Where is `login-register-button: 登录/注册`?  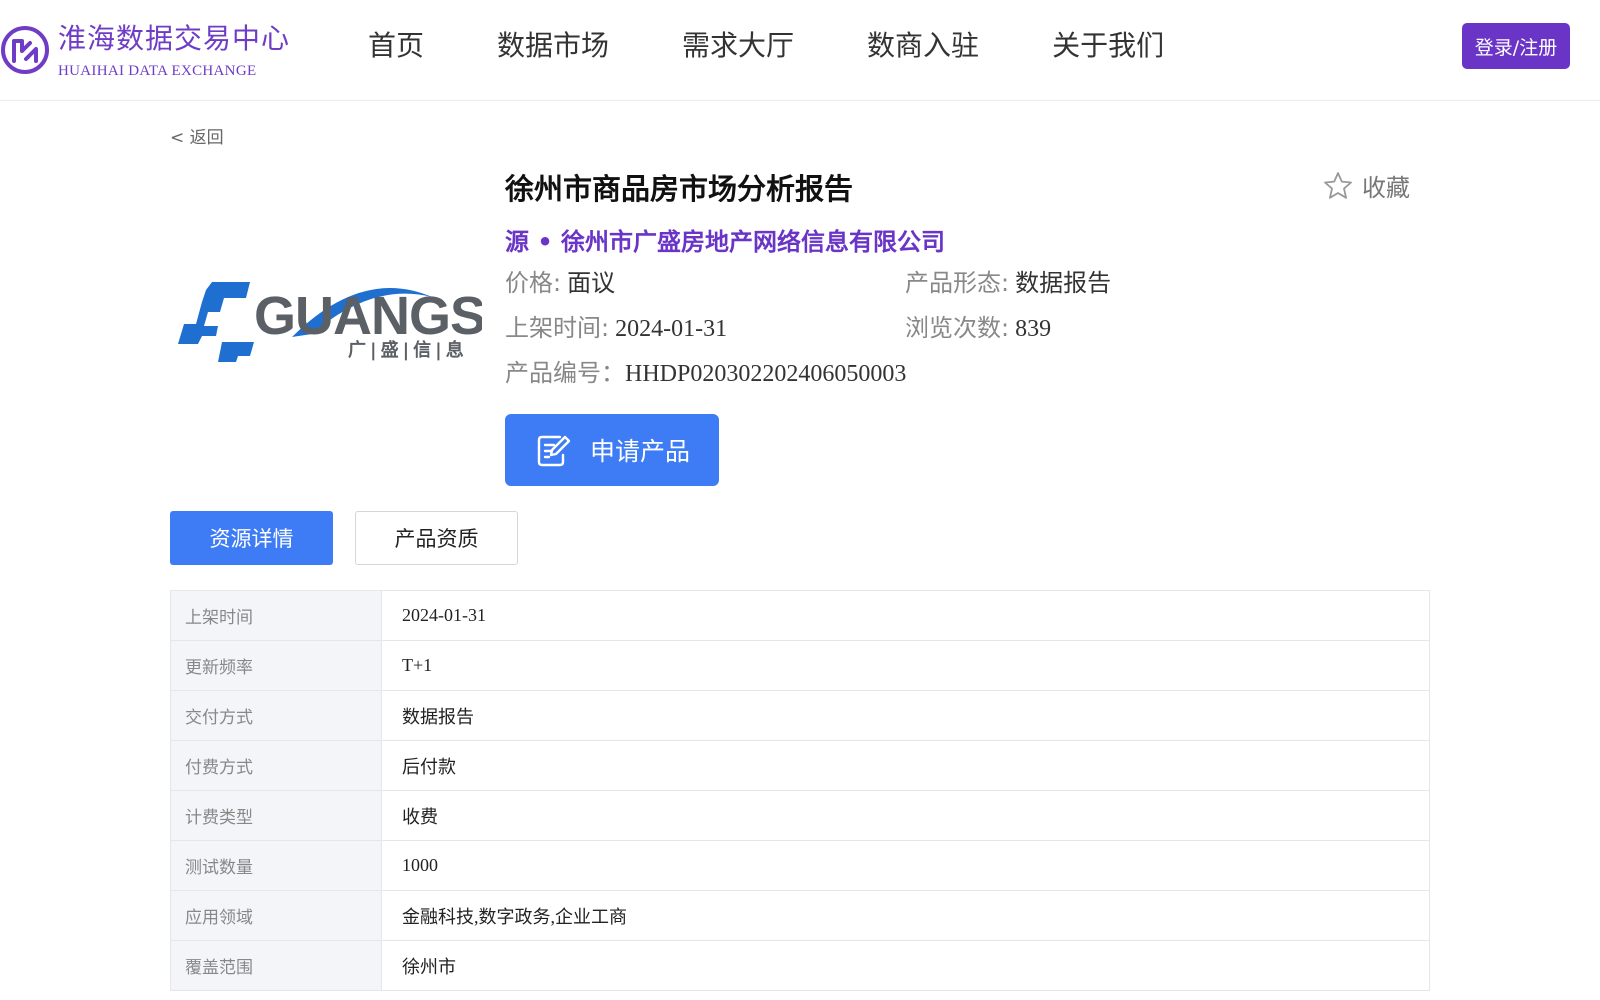
login-register-button: 登录/注册 is located at coordinates (1516, 46).